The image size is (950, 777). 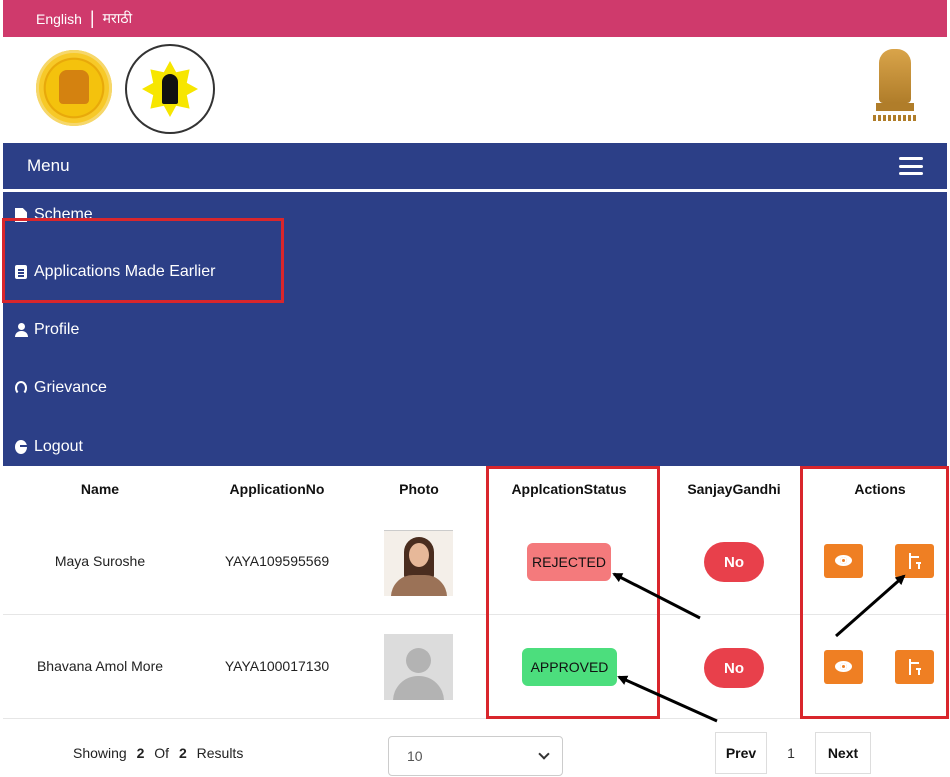 What do you see at coordinates (791, 753) in the screenshot?
I see `current-page-number: 1` at bounding box center [791, 753].